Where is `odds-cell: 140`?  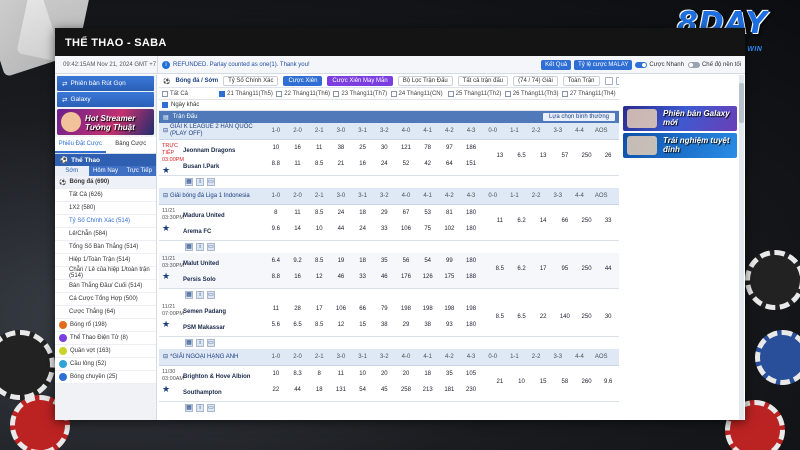
odds-cell: 140 is located at coordinates (565, 317).